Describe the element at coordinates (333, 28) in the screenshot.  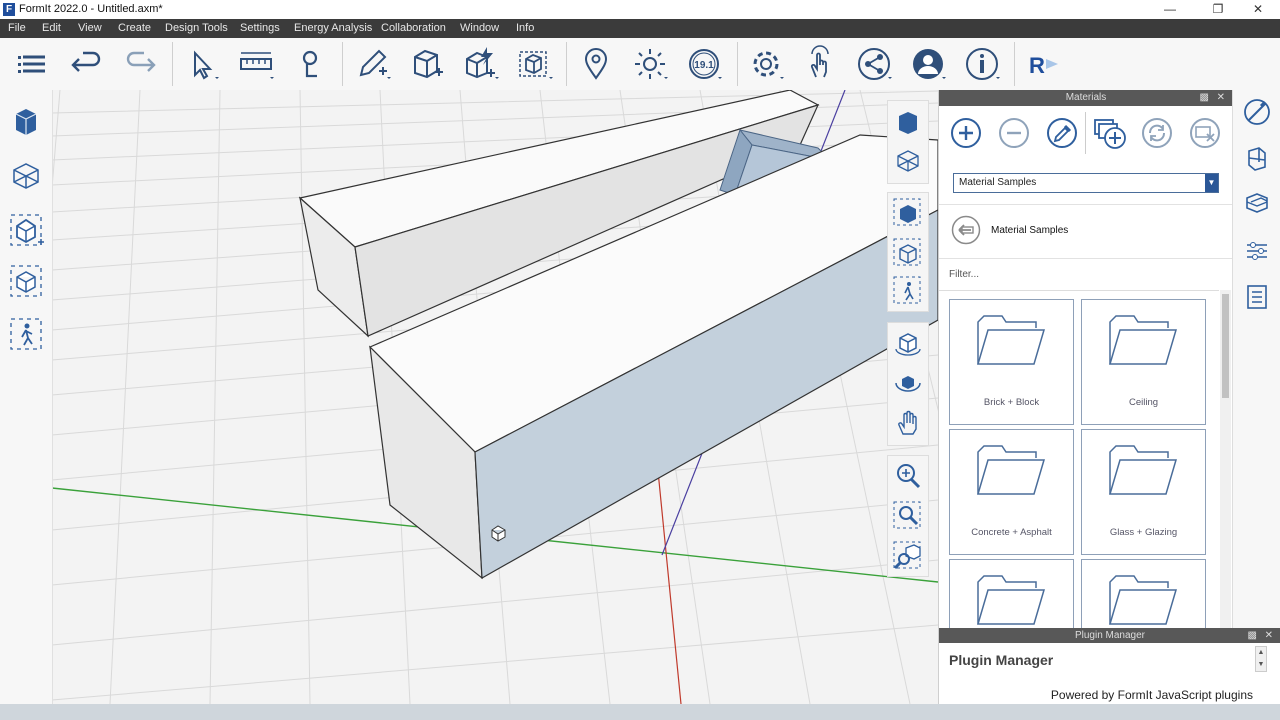
I see `menu-energy-analysis: Energy Analysis` at that location.